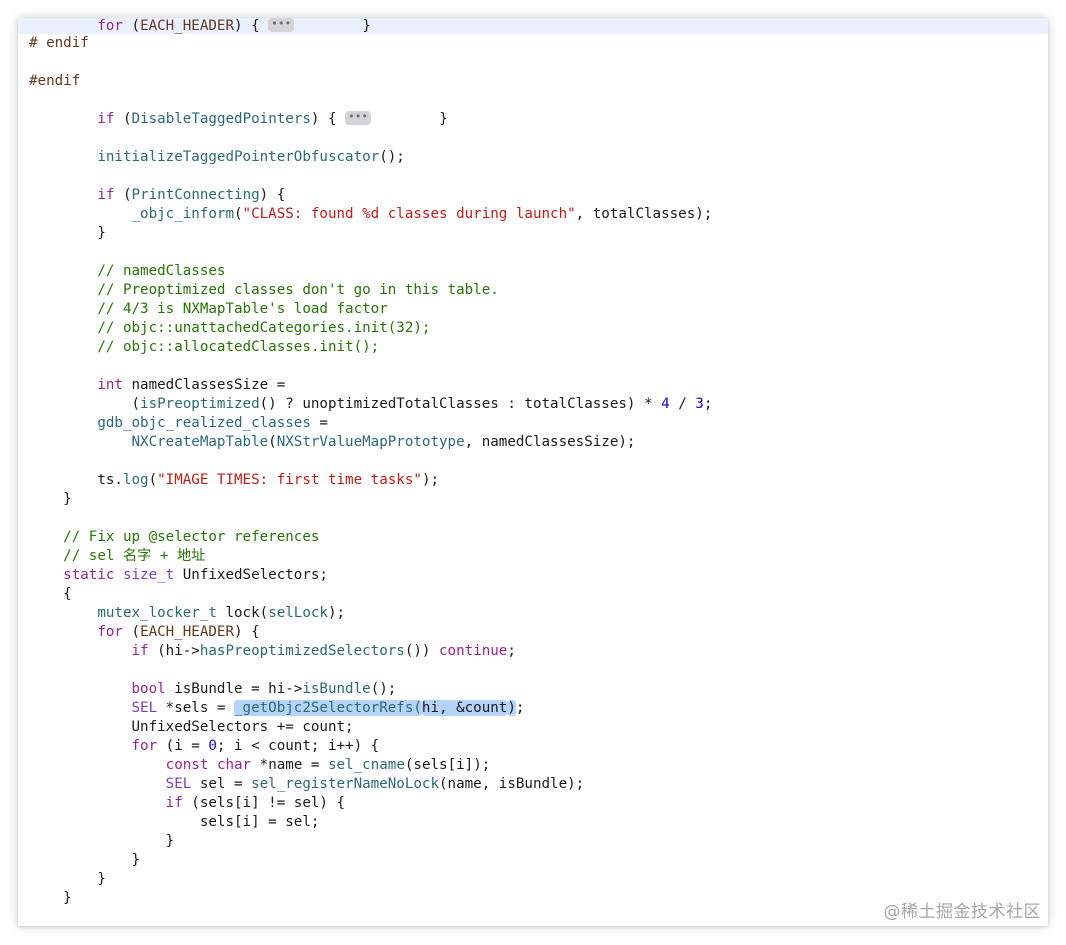 This screenshot has height=945, width=1066. I want to click on code-token: sel =, so click(221, 784).